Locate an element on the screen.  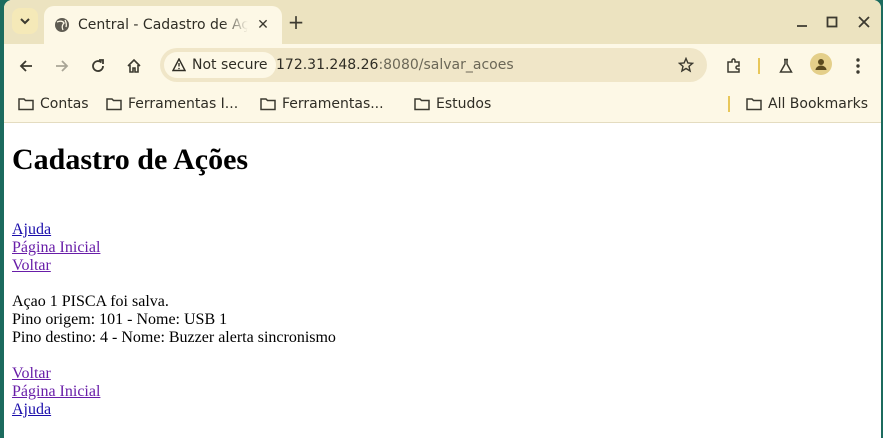
link-pagina-inicial-top: Página Inicial is located at coordinates (56, 247).